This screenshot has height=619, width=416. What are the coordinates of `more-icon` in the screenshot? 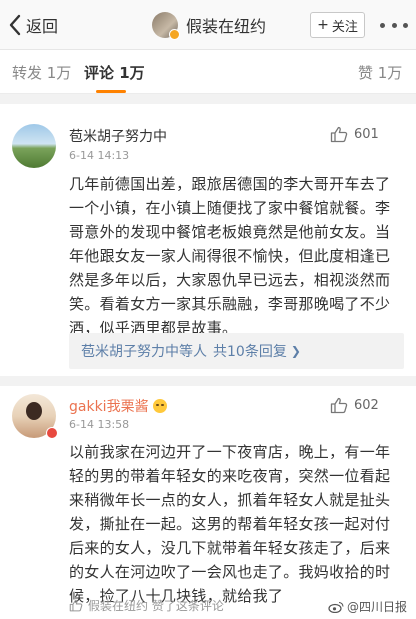 It's located at (394, 25).